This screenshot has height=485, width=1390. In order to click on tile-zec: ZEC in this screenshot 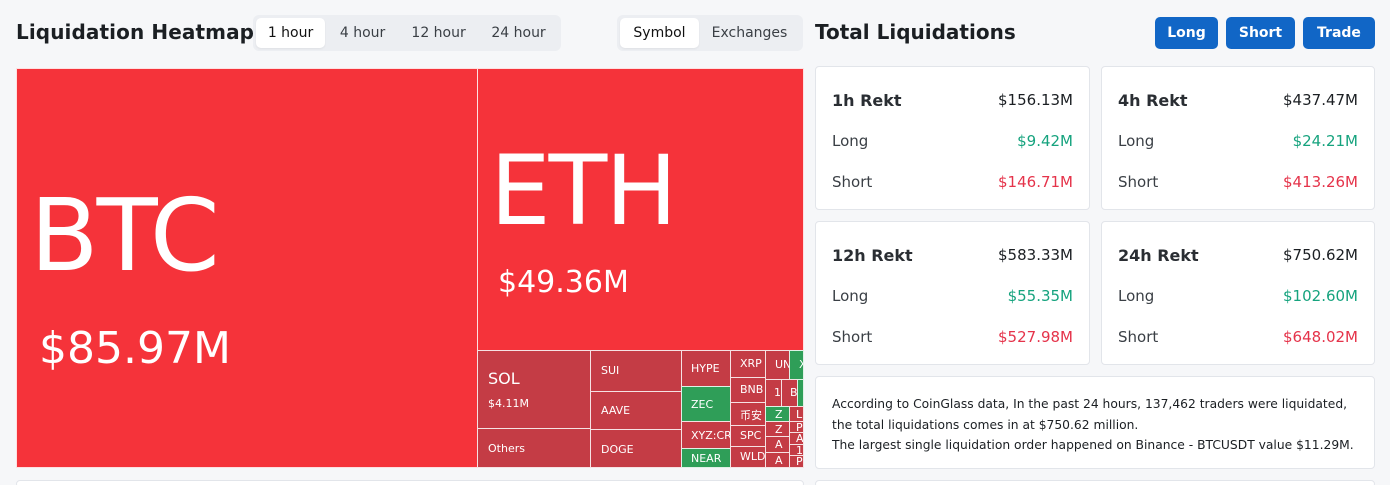, I will do `click(706, 404)`.